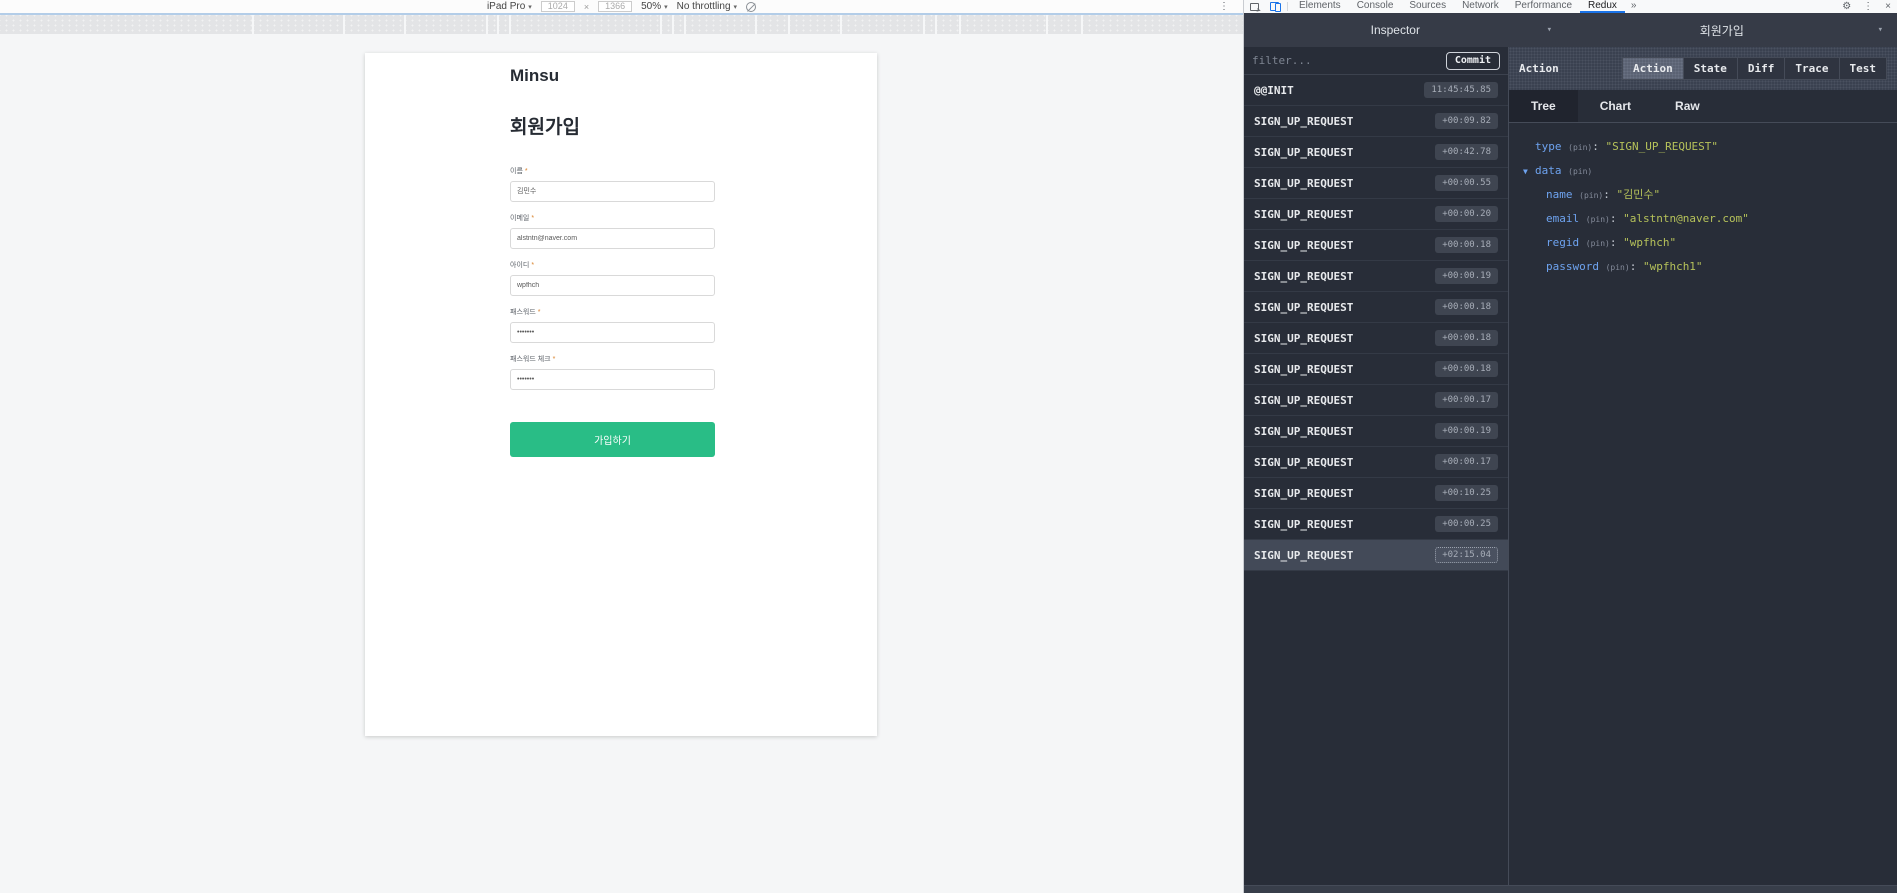 The image size is (1897, 893). I want to click on tree-value: "alstntn@naver.com", so click(1686, 218).